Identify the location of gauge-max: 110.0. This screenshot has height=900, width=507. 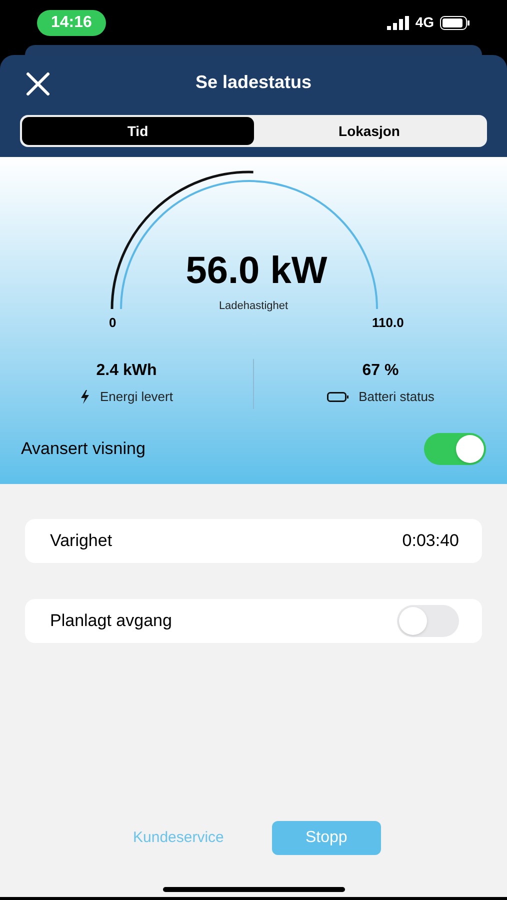
(388, 323).